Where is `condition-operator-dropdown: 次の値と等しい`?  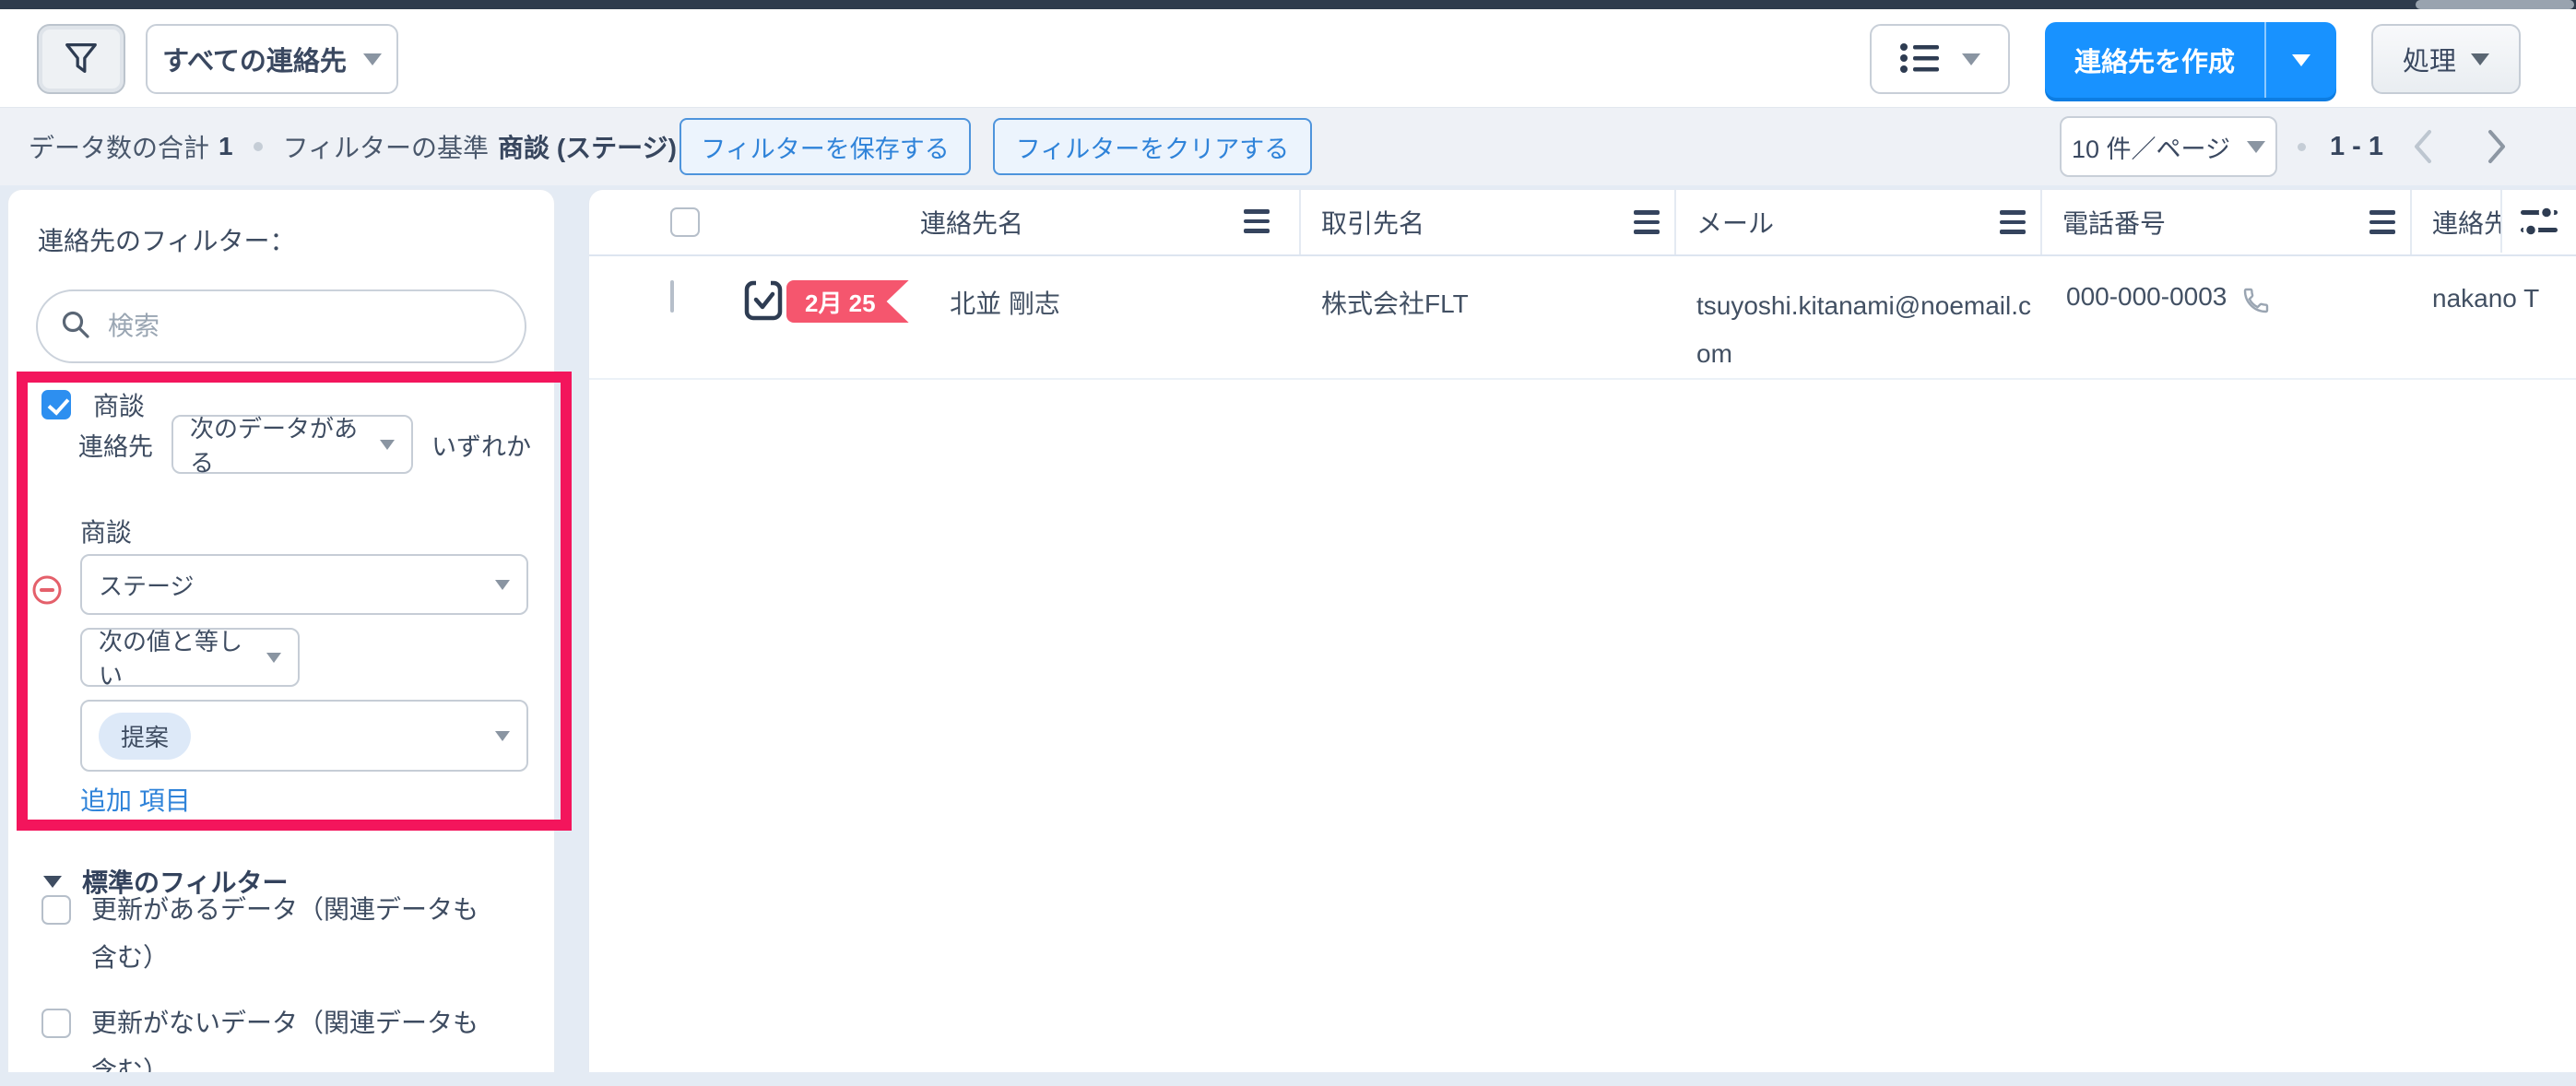
condition-operator-dropdown: 次の値と等しい is located at coordinates (190, 659).